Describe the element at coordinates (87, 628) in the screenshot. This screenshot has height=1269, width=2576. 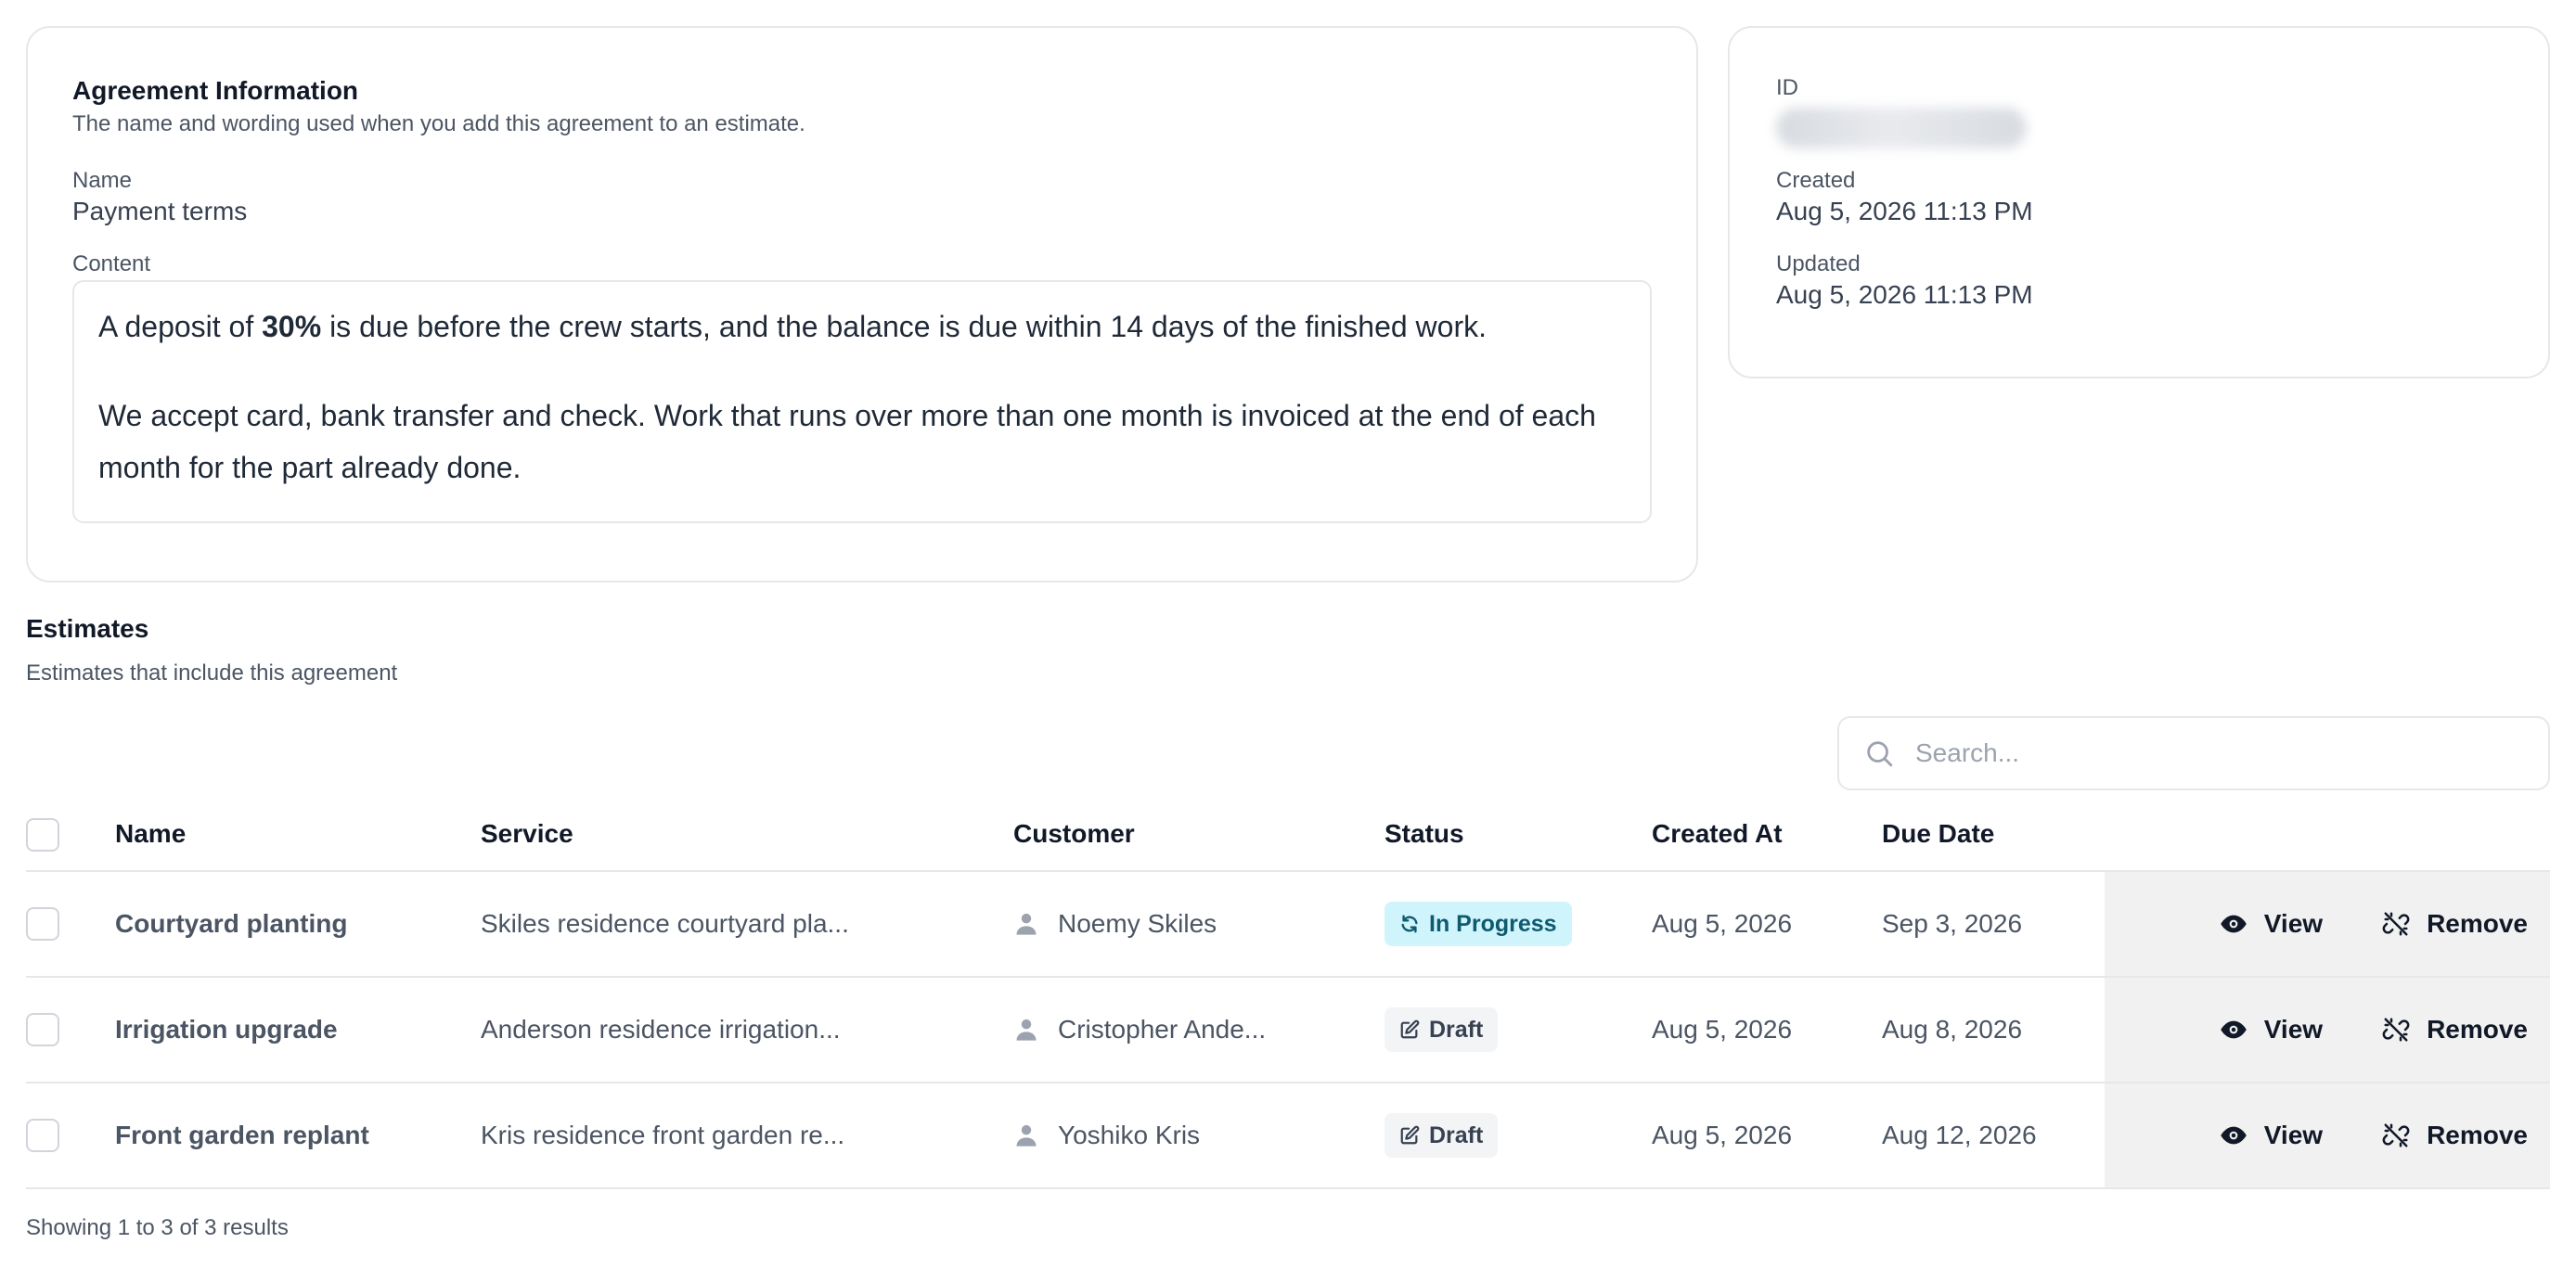
I see `estimates-title: Estimates` at that location.